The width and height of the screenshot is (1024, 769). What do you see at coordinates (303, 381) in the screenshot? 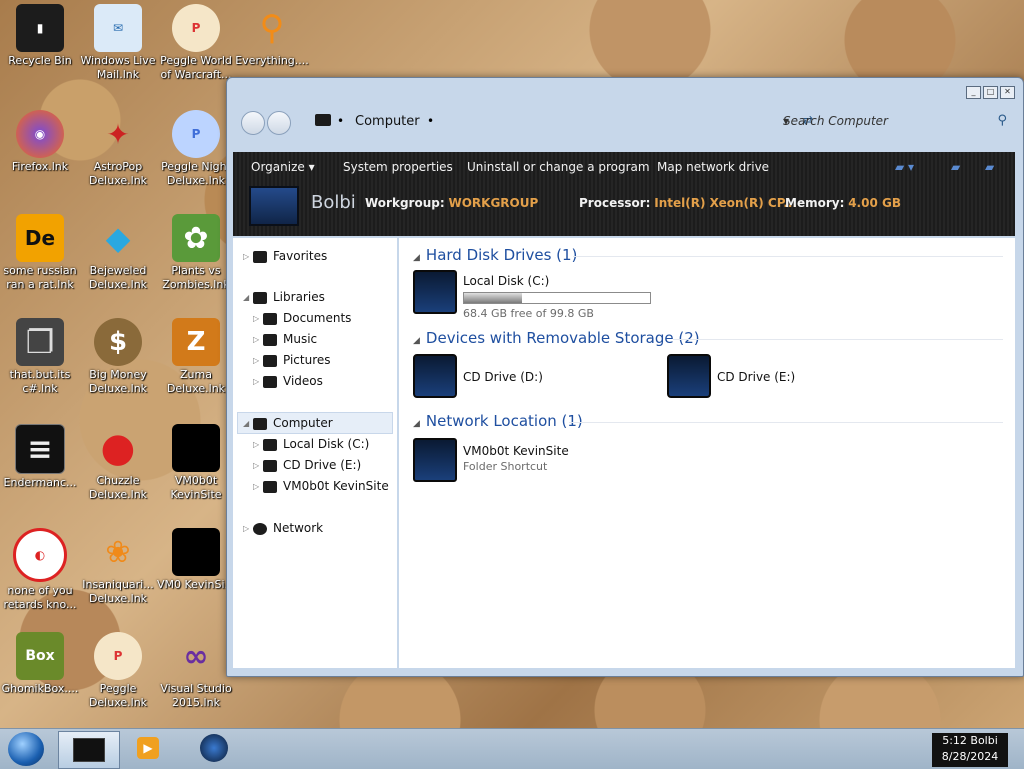
I see `nav-videos-label: Videos` at bounding box center [303, 381].